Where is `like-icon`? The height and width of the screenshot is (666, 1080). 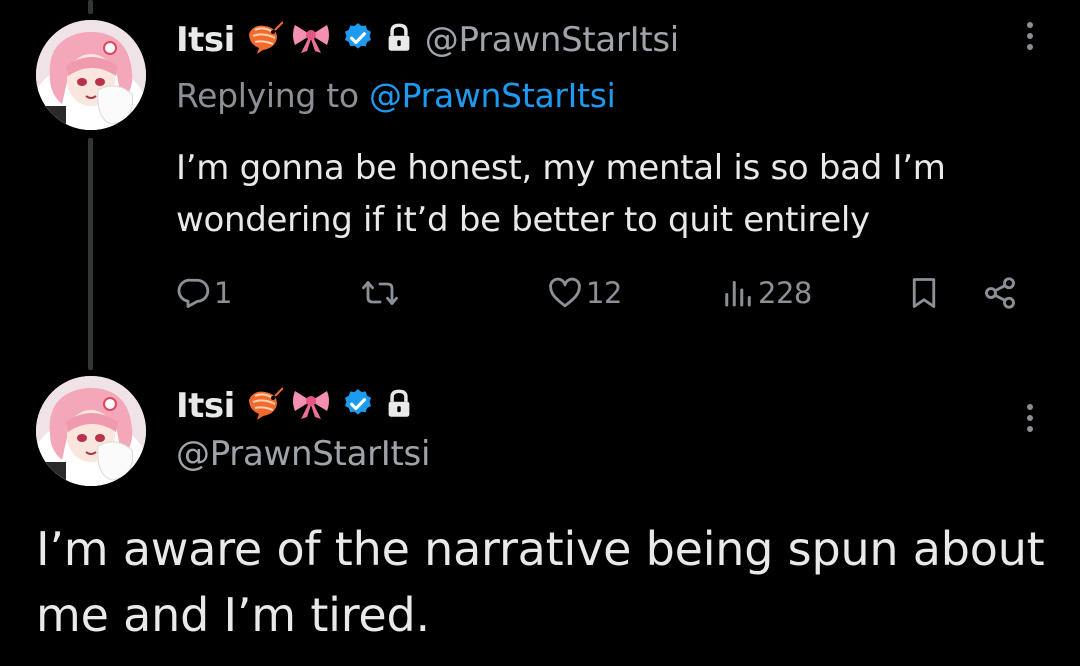
like-icon is located at coordinates (565, 293).